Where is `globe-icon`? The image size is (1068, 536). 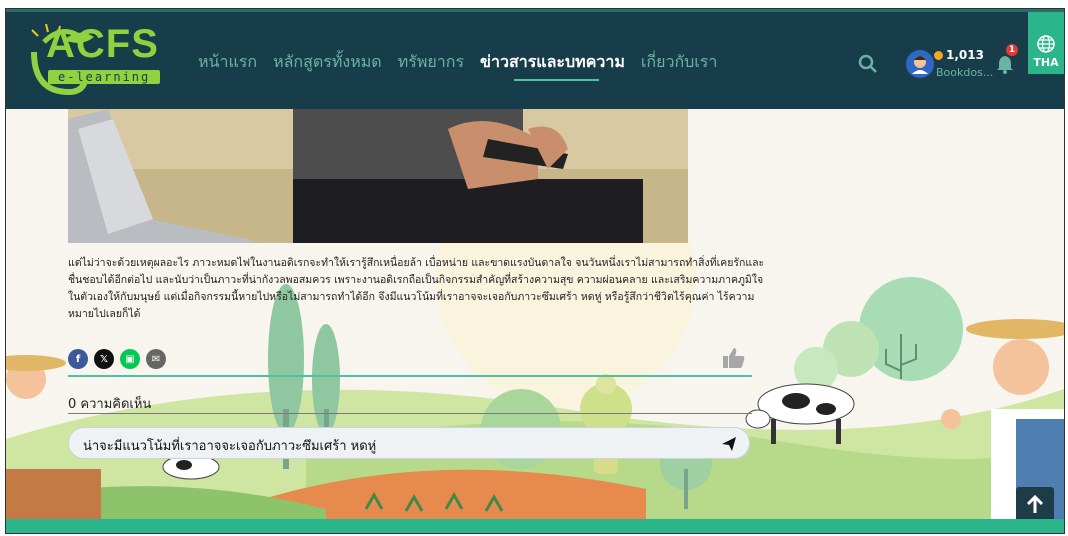 globe-icon is located at coordinates (1046, 44).